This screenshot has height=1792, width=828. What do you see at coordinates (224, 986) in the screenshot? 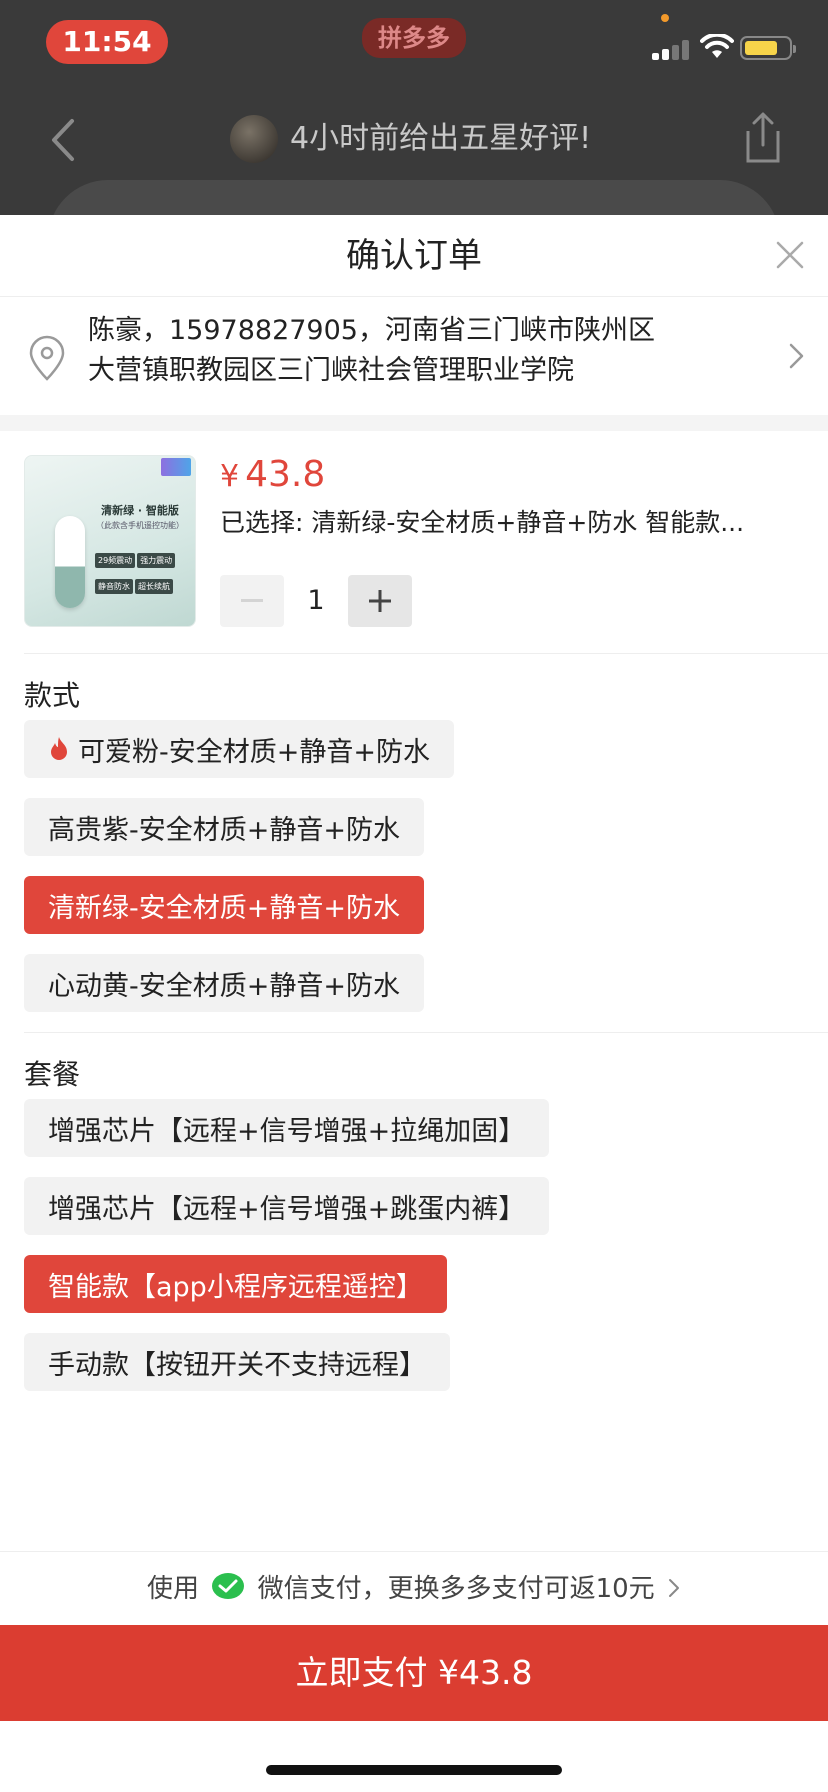
I see `style-option-label: 心动黄-安全材质+静音+防水` at bounding box center [224, 986].